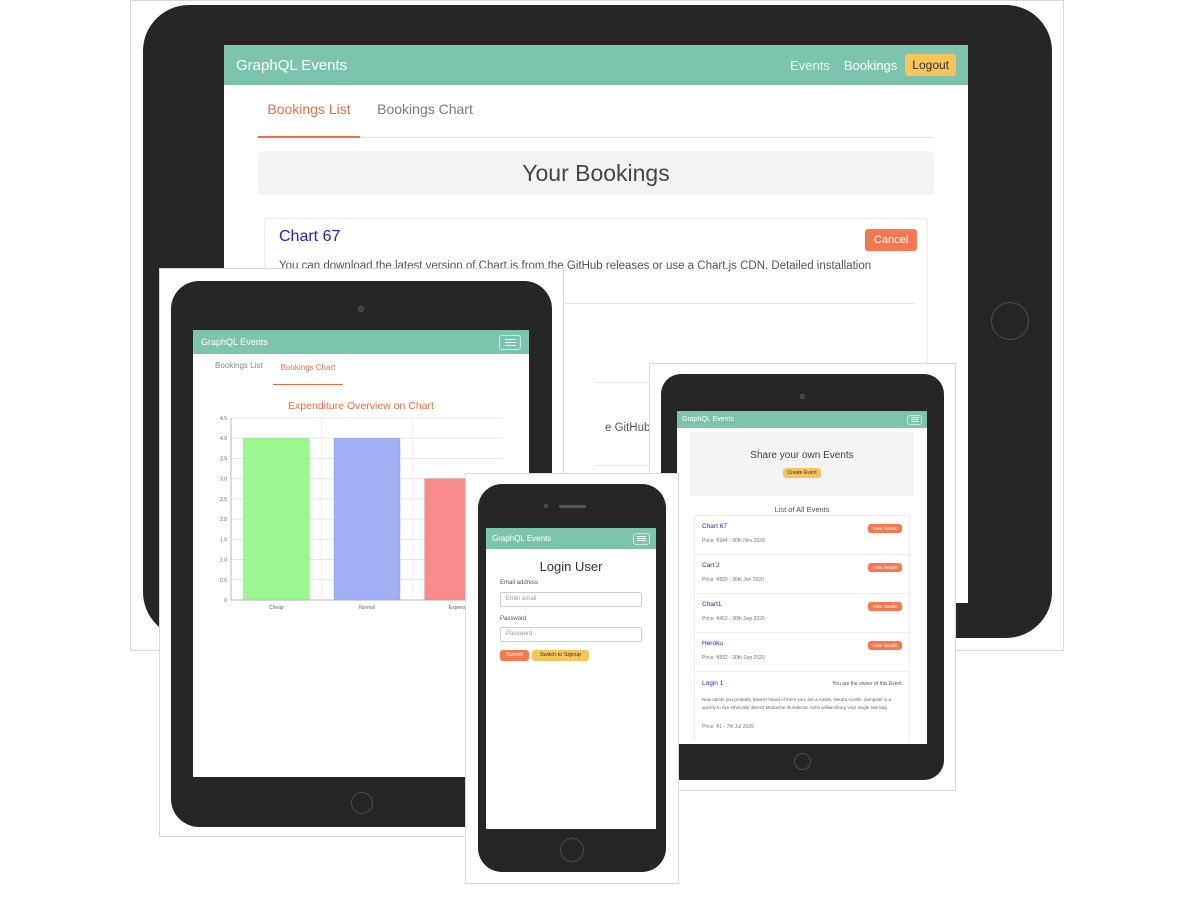 The image size is (1200, 900). Describe the element at coordinates (571, 538) in the screenshot. I see `phone-navbar: GraphQL Events` at that location.